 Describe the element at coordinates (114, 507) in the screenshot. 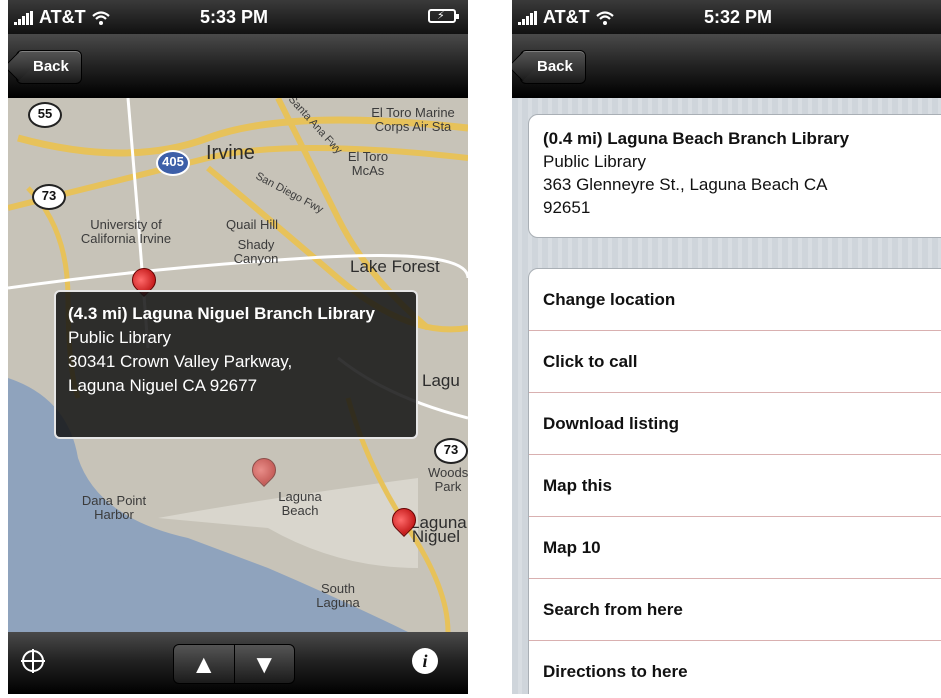

I see `map-label-dana-point: Dana Point Harbor` at that location.